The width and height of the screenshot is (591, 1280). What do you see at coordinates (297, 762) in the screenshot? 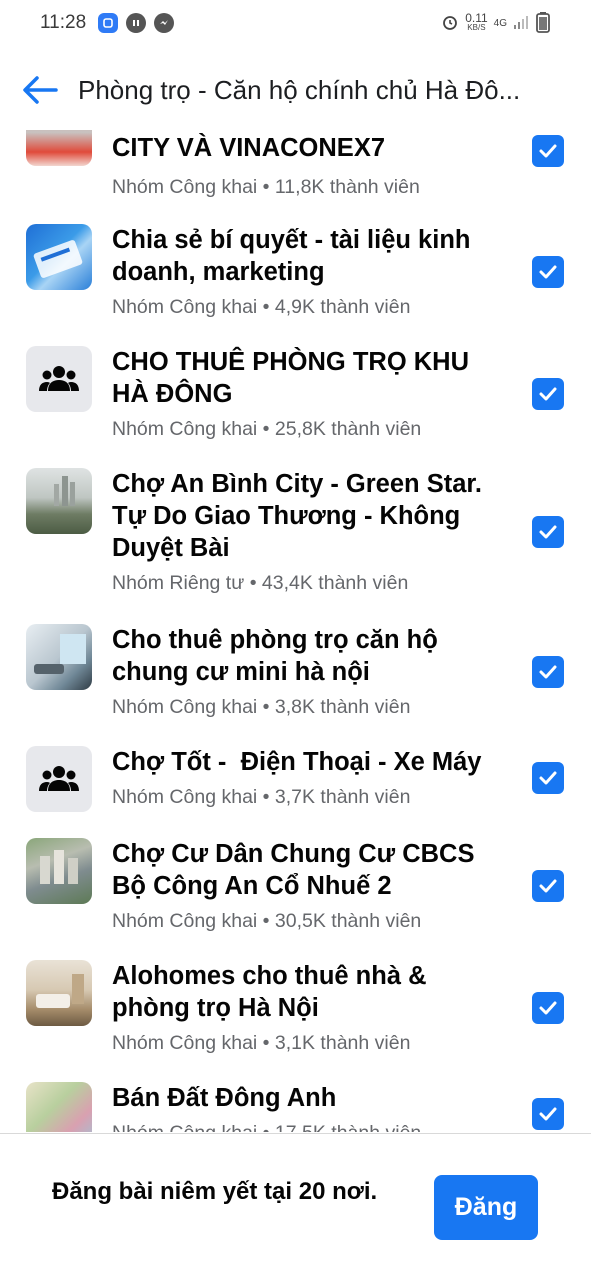
I see `group-name: Chợ Tốt - Điện Thoại - Xe Máy` at bounding box center [297, 762].